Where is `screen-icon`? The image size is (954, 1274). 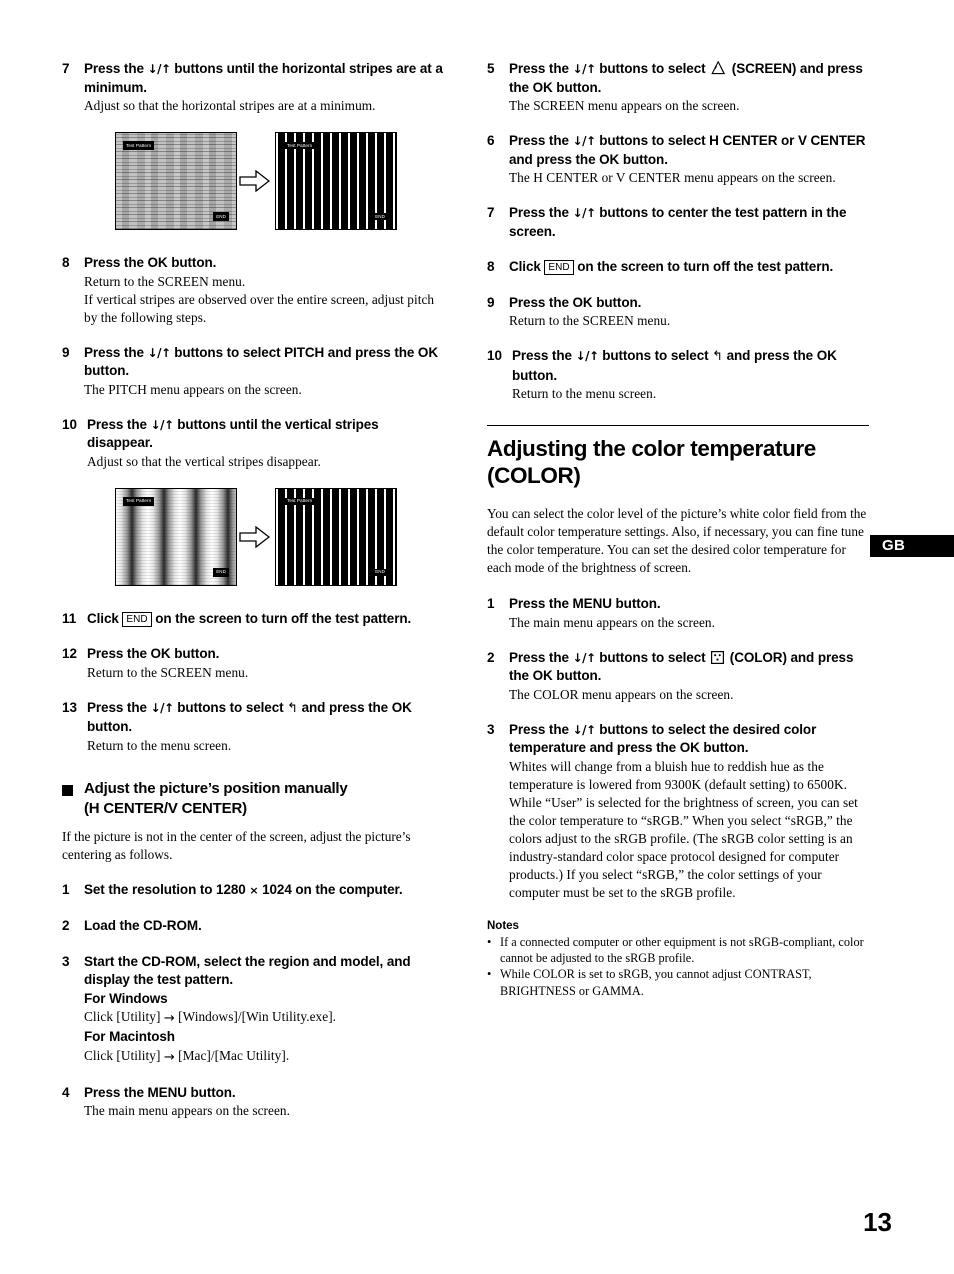
screen-icon is located at coordinates (718, 68).